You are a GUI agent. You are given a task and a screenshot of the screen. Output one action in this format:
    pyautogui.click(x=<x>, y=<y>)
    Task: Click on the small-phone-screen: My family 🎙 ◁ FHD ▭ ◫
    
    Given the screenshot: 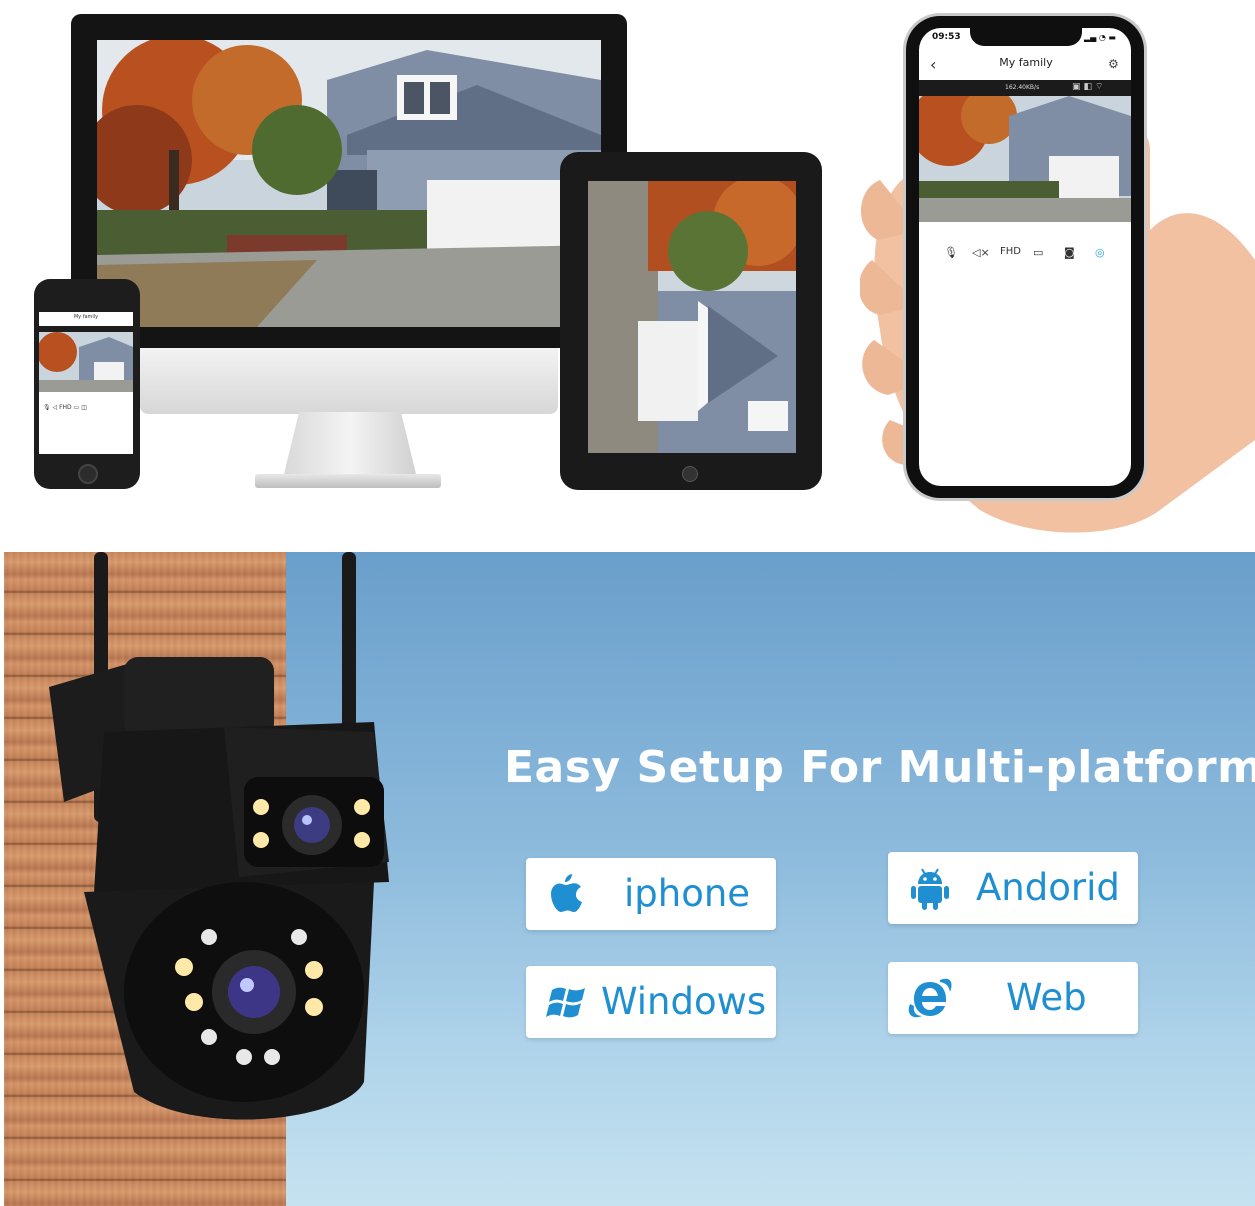 What is the action you would take?
    pyautogui.click(x=86, y=383)
    